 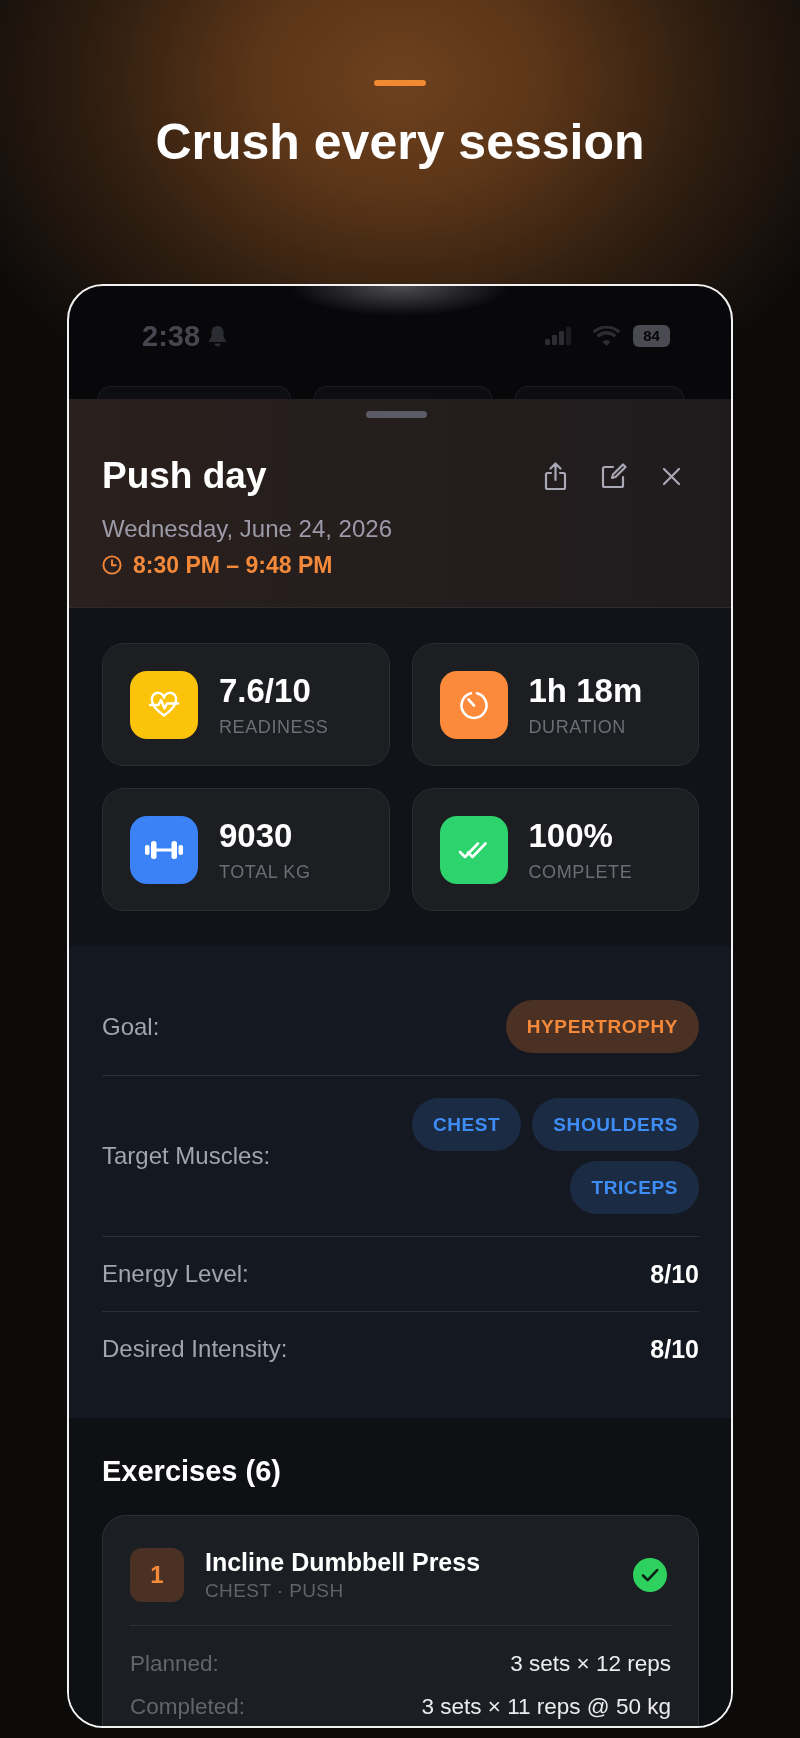 What do you see at coordinates (265, 690) in the screenshot?
I see `stat-value: 7.6/10` at bounding box center [265, 690].